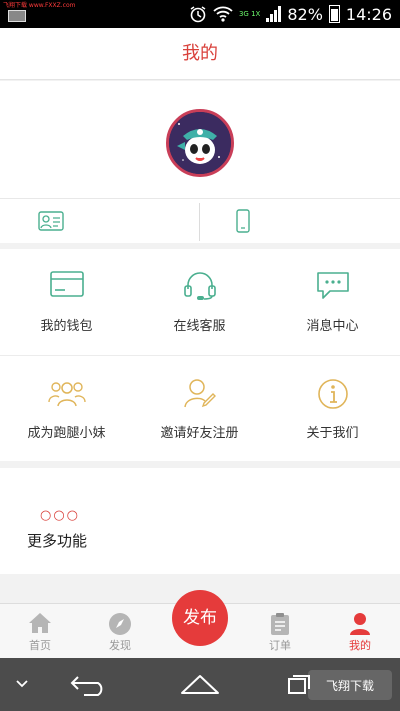  I want to click on account-info-row, so click(200, 220).